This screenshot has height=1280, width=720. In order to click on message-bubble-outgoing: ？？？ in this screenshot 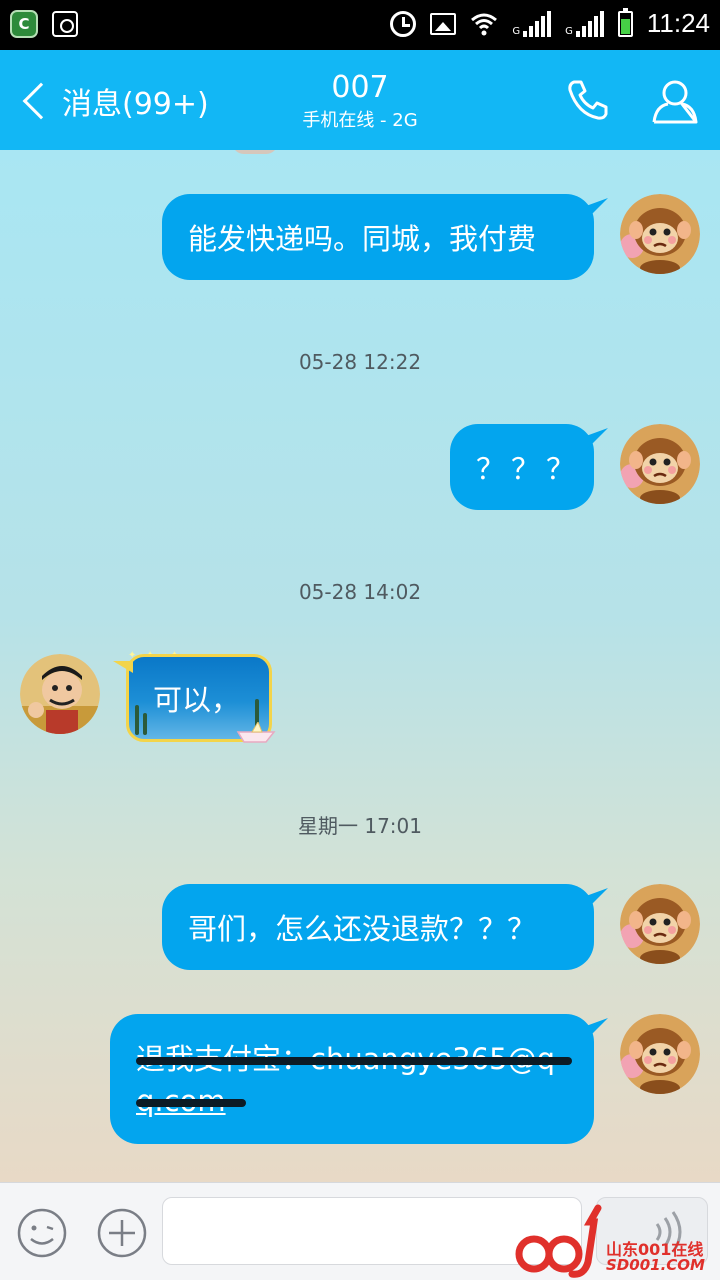, I will do `click(522, 467)`.